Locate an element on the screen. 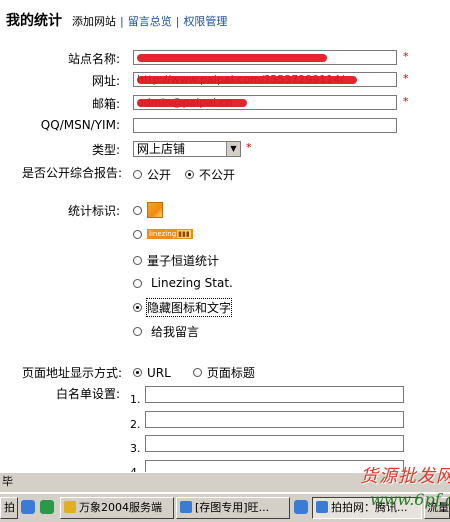  site-name-input is located at coordinates (265, 57).